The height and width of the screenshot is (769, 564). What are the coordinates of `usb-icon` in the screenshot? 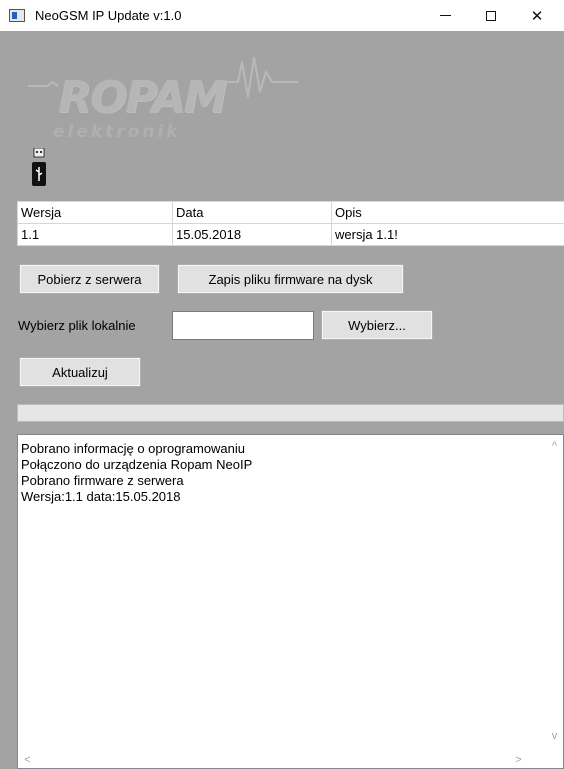 It's located at (39, 167).